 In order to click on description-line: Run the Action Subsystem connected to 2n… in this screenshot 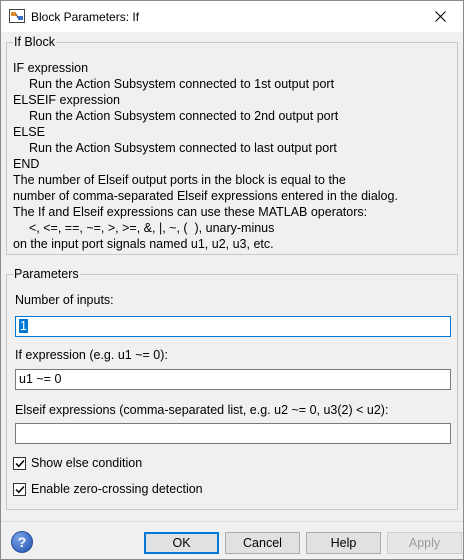, I will do `click(184, 116)`.